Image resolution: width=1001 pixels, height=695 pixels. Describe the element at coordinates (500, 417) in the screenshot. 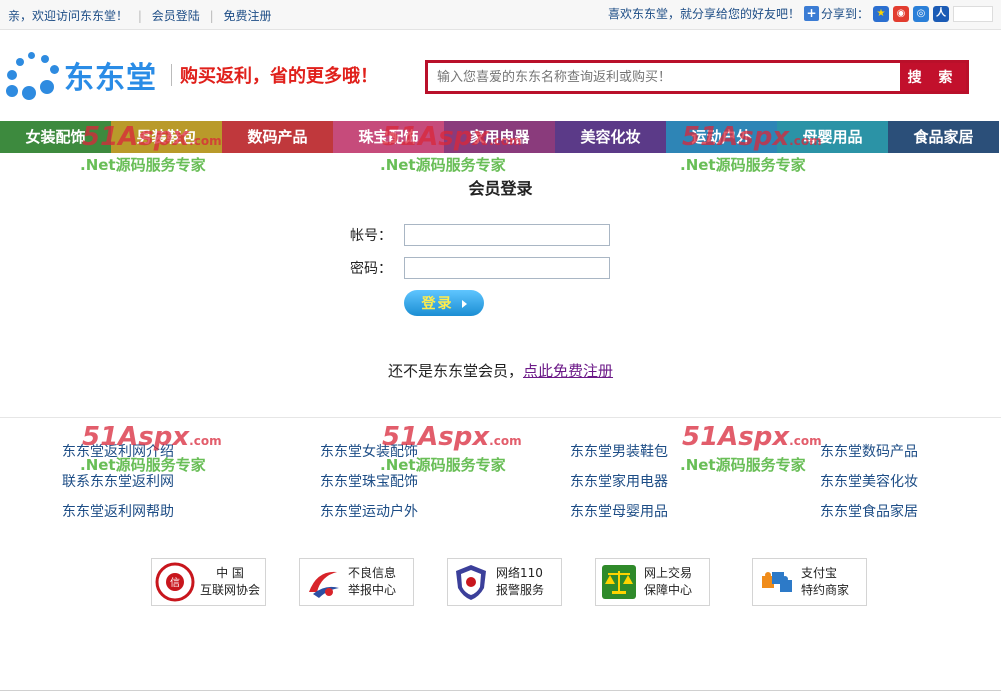

I see `section-divider` at that location.